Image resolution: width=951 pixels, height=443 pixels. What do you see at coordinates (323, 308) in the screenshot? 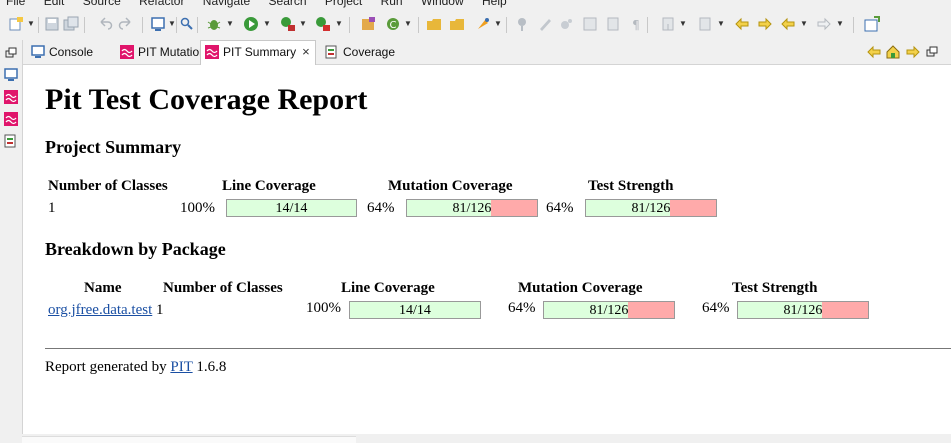
I see `line-coverage-percent: 100%` at bounding box center [323, 308].